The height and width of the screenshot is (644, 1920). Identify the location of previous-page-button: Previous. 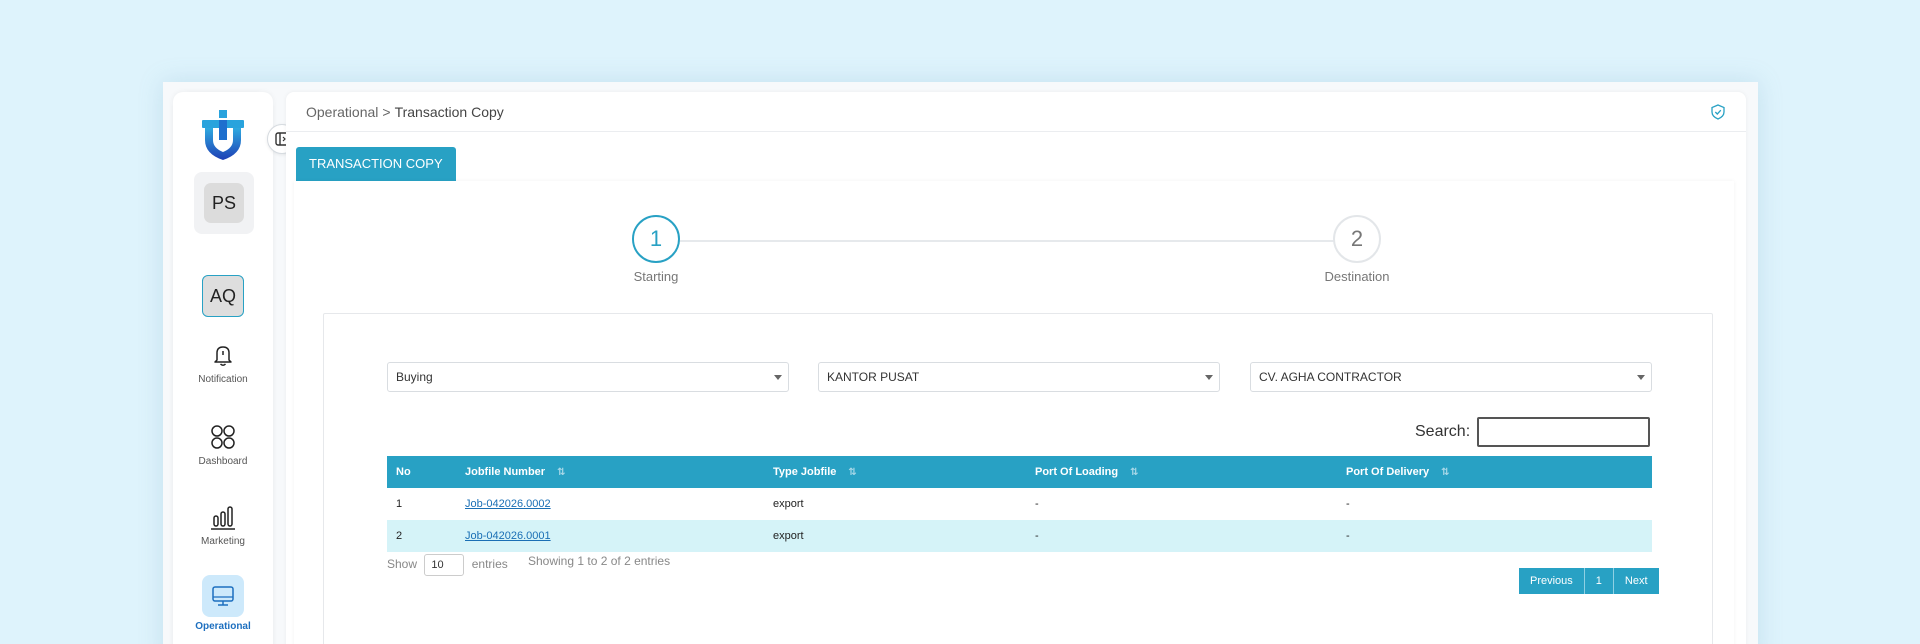
(1552, 581).